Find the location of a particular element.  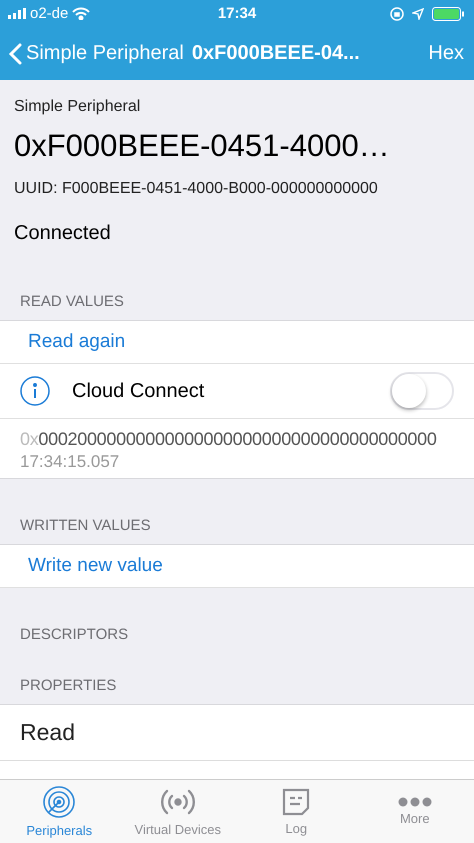

notify-label: Cloud Connect is located at coordinates (139, 391).